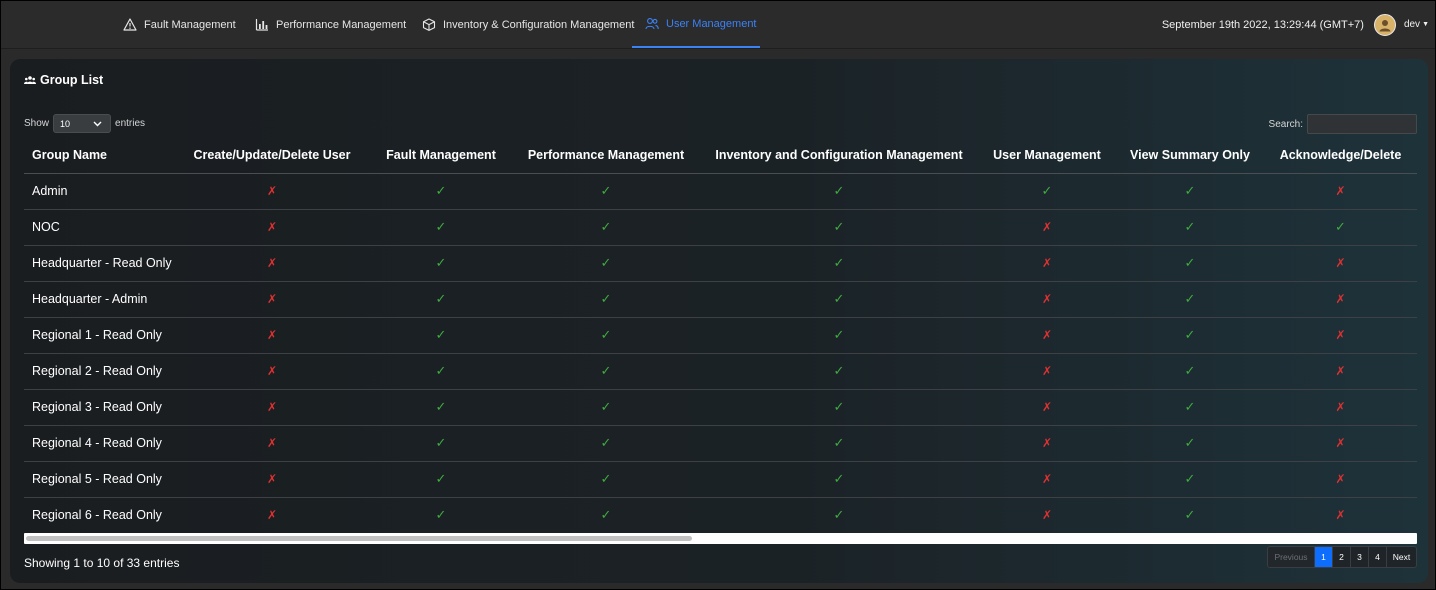 The height and width of the screenshot is (590, 1436). What do you see at coordinates (1323, 557) in the screenshot?
I see `pagination-page-button: 1` at bounding box center [1323, 557].